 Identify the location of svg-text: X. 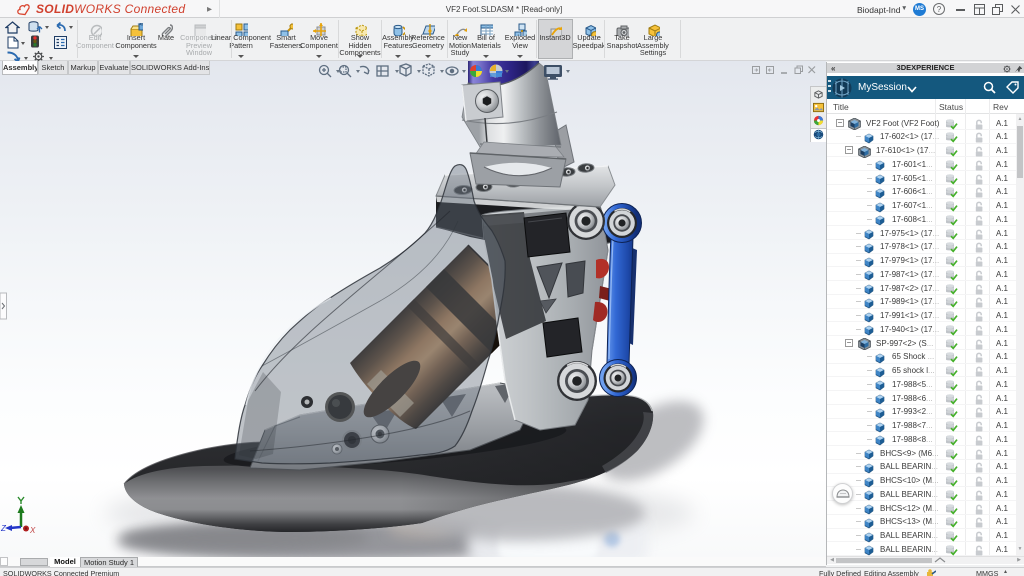
(32, 530).